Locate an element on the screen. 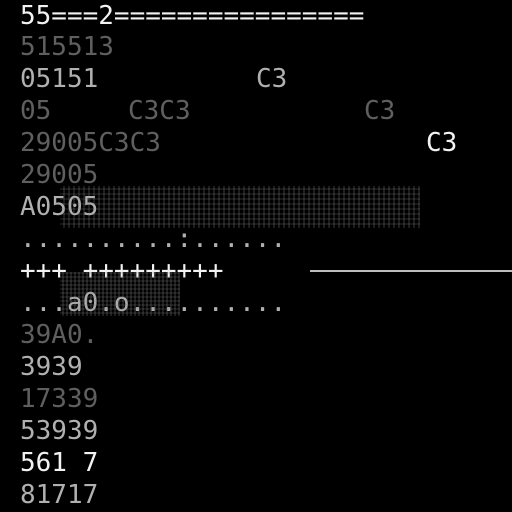 This screenshot has width=512, height=512. floating-glyph-2: C3C3 is located at coordinates (159, 111).